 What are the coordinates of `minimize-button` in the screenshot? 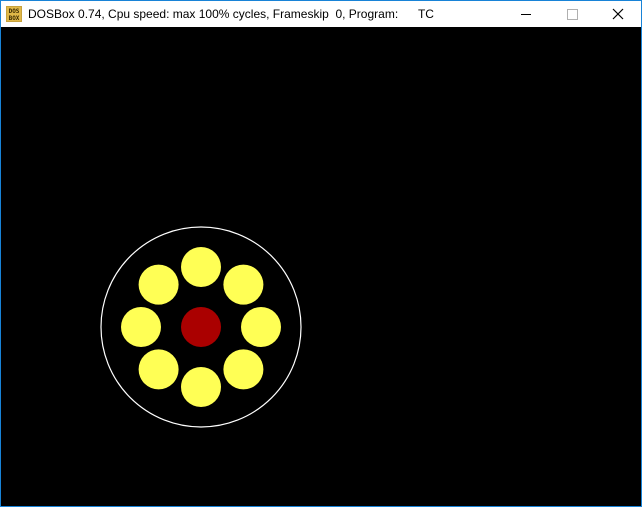 It's located at (526, 14).